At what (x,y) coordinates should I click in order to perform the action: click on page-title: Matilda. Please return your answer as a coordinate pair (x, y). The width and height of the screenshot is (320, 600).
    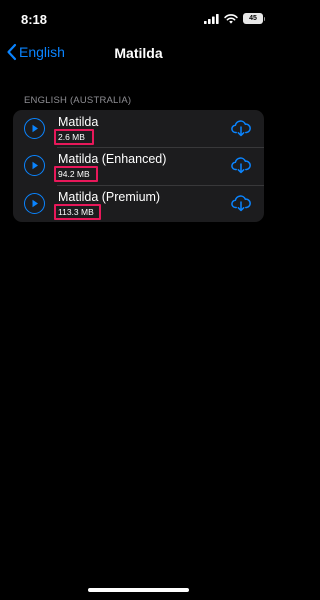
    Looking at the image, I should click on (138, 53).